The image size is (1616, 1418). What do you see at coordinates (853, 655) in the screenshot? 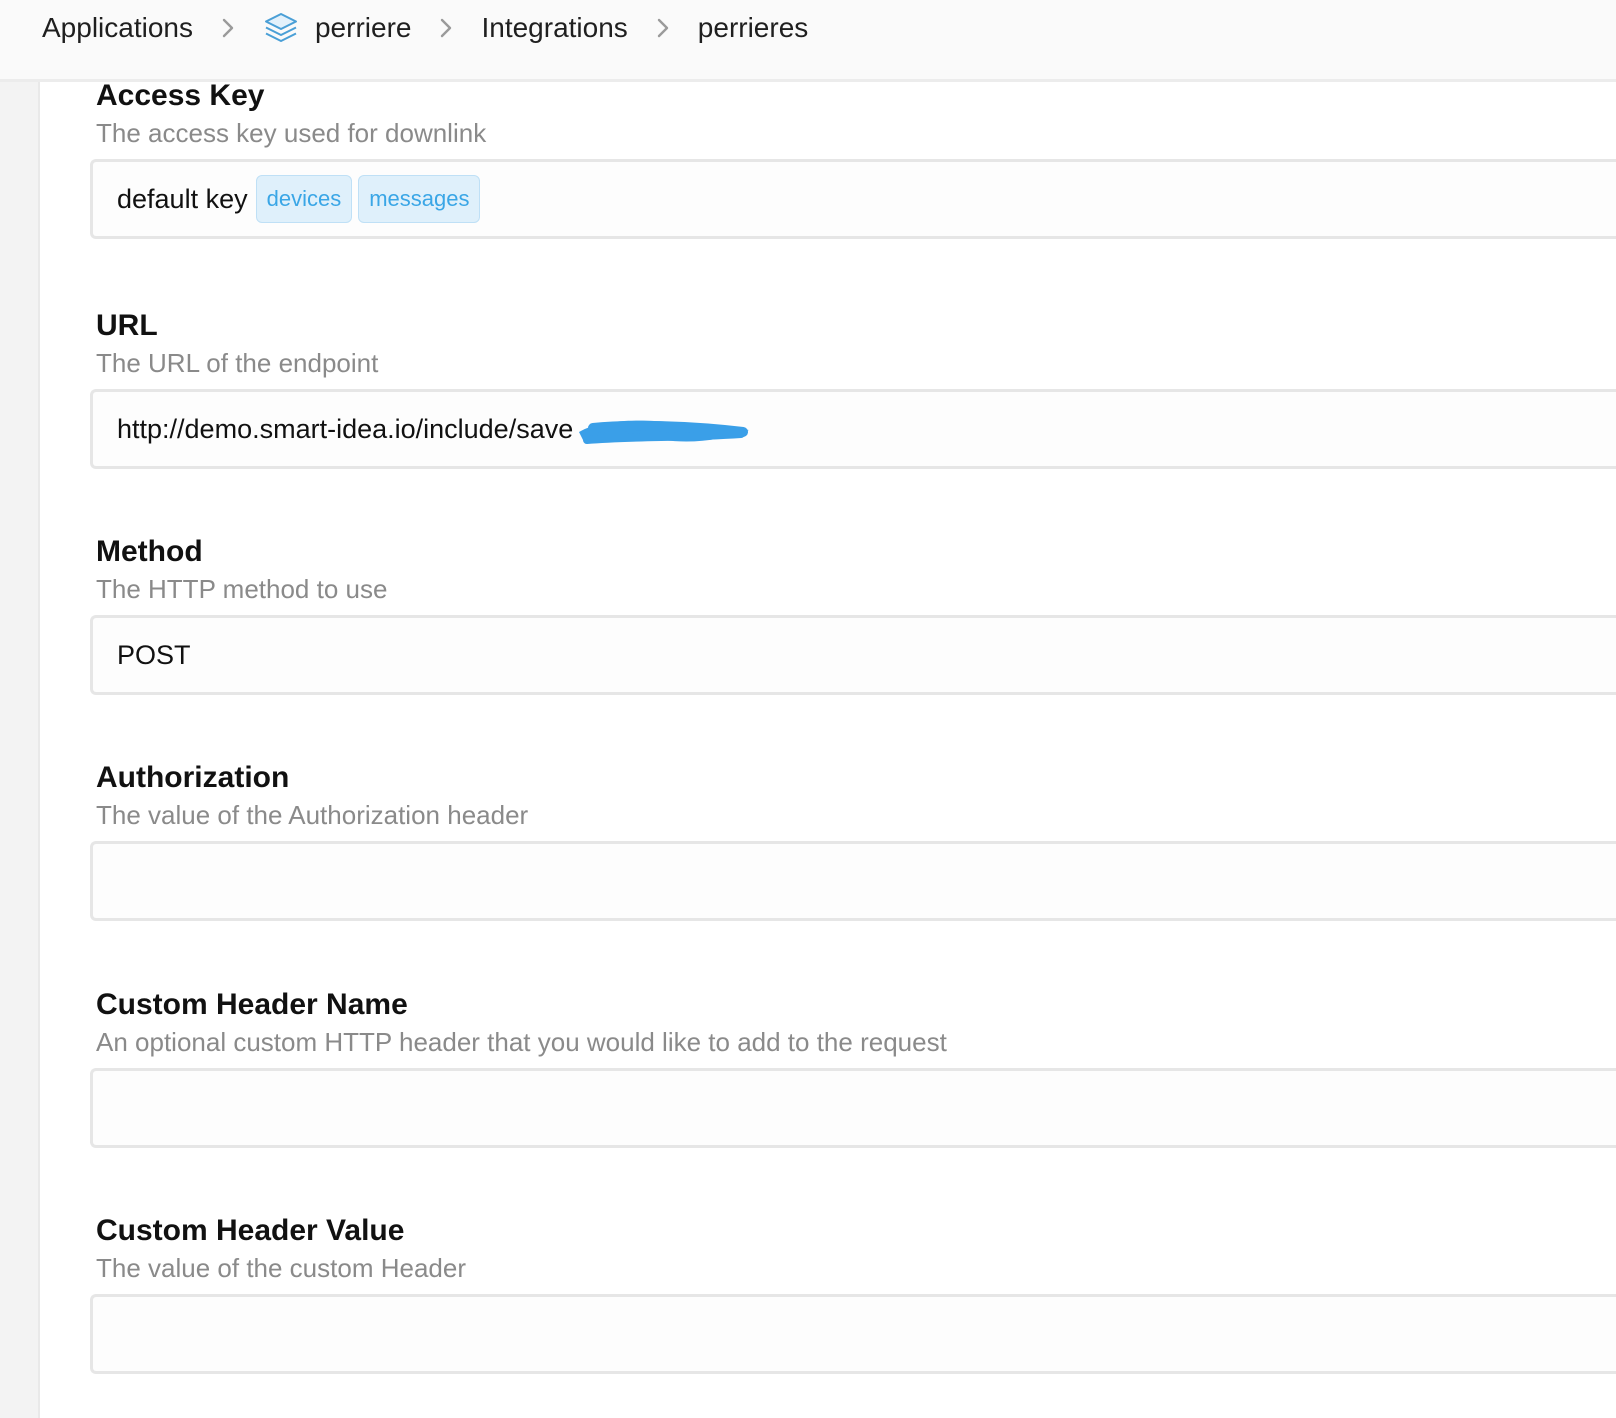
I see `method-select: POST` at bounding box center [853, 655].